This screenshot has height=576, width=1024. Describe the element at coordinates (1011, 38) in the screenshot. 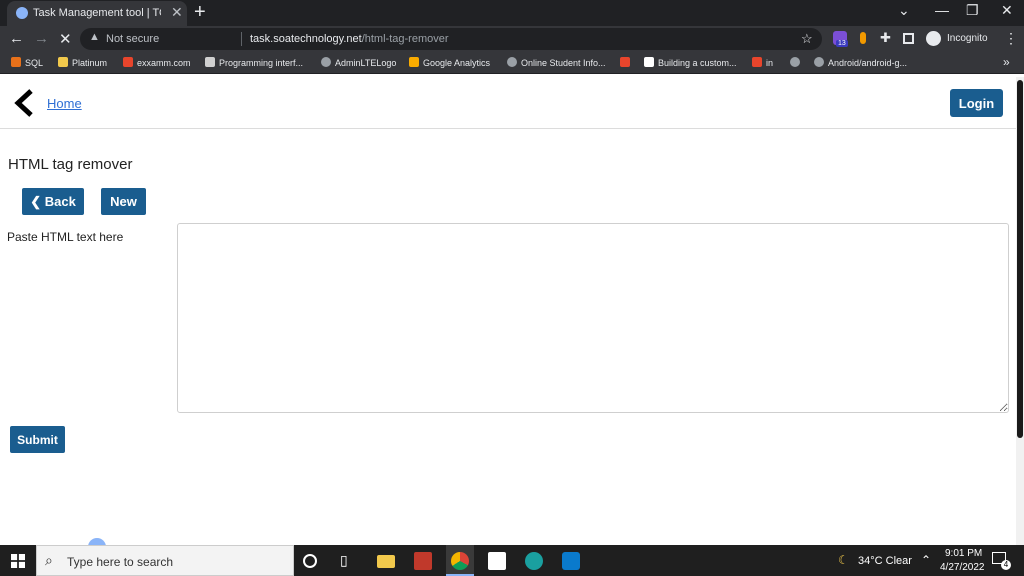

I see `menu-kebab-icon: ⋮` at that location.